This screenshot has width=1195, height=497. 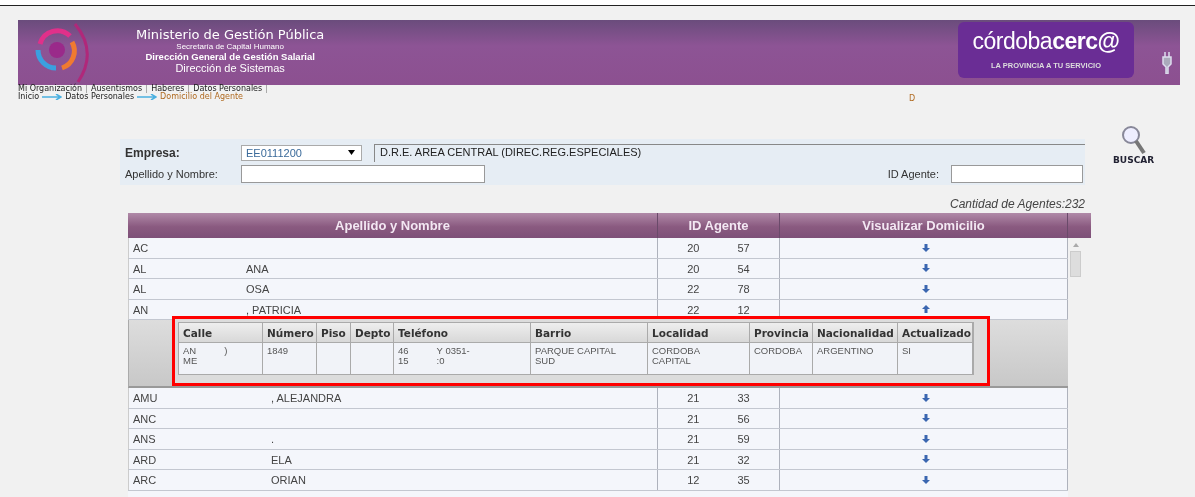 What do you see at coordinates (334, 333) in the screenshot?
I see `column-header: Piso` at bounding box center [334, 333].